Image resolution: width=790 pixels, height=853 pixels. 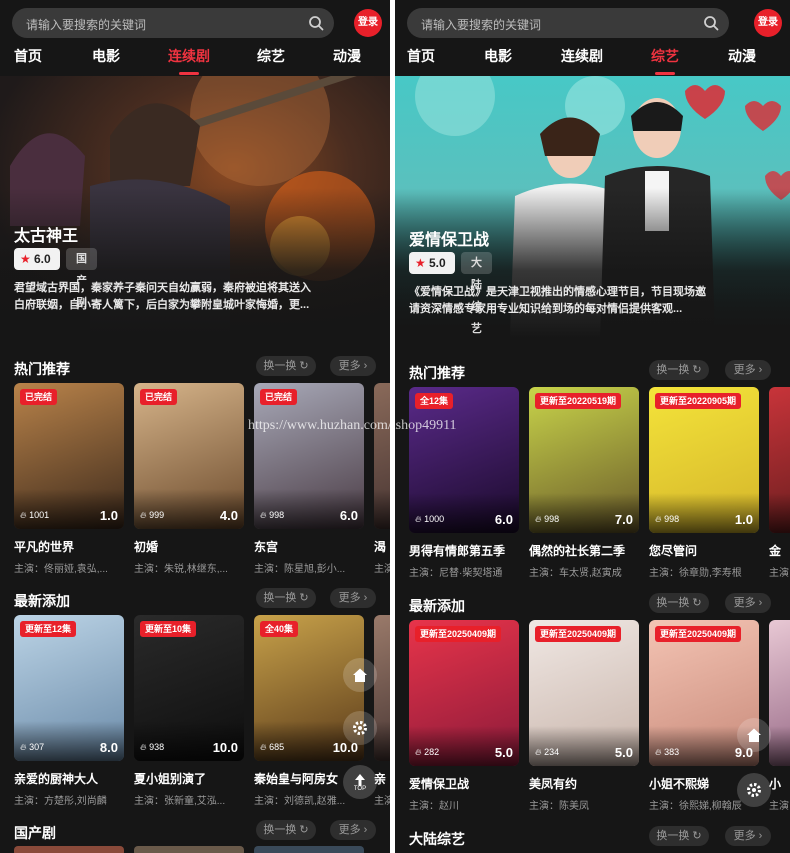 What do you see at coordinates (189, 688) in the screenshot?
I see `poster-image: 更新至10集 🔥︎ 938 10.0` at bounding box center [189, 688].